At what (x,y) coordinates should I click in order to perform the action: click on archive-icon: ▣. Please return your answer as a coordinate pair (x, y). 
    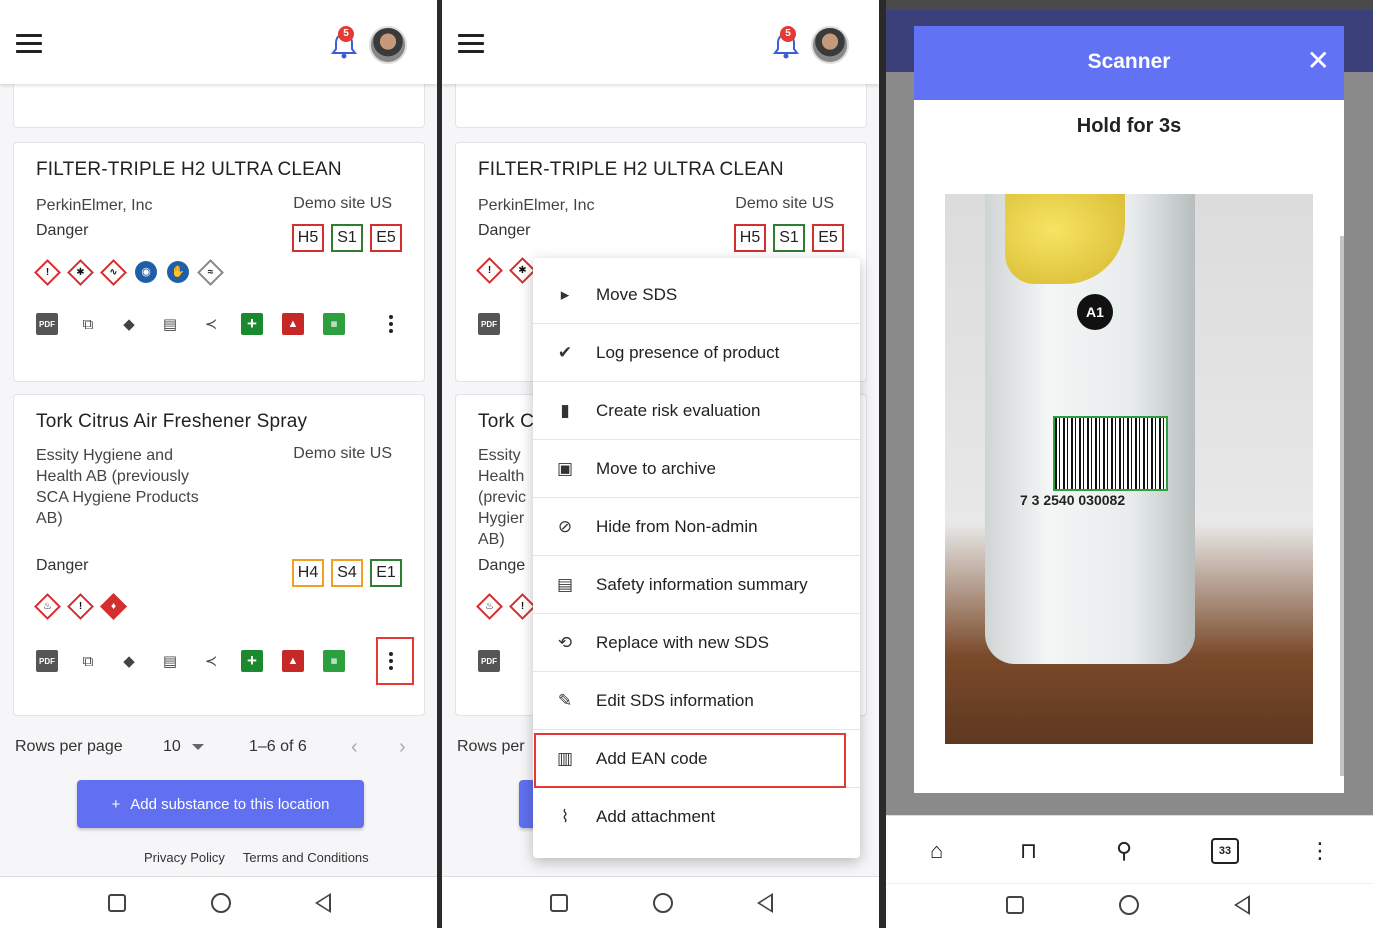
    Looking at the image, I should click on (565, 468).